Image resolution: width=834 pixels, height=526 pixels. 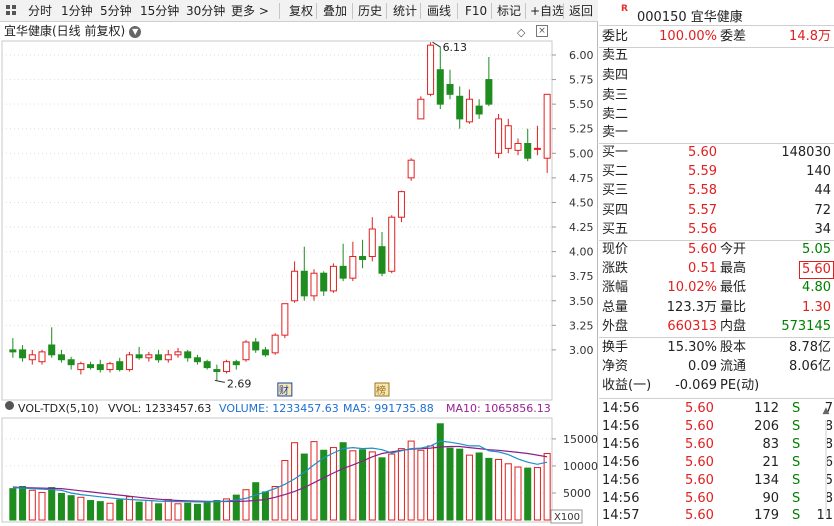 What do you see at coordinates (822, 210) in the screenshot?
I see `bid-volume: 72` at bounding box center [822, 210].